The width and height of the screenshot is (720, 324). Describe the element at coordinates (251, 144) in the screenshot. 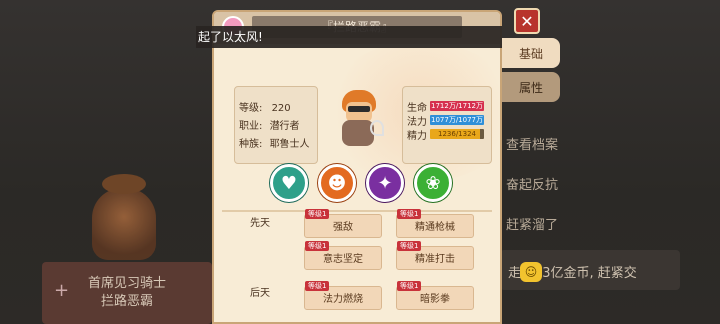

I see `race-label: 种族:` at that location.